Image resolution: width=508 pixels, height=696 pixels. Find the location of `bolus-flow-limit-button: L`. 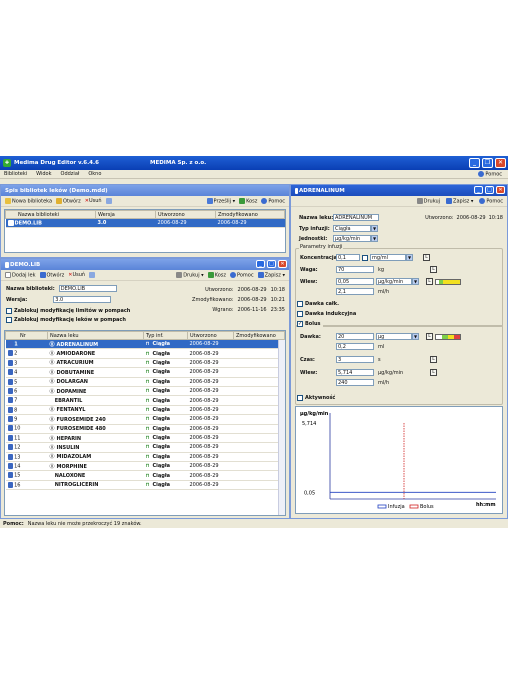

bolus-flow-limit-button: L is located at coordinates (433, 372).